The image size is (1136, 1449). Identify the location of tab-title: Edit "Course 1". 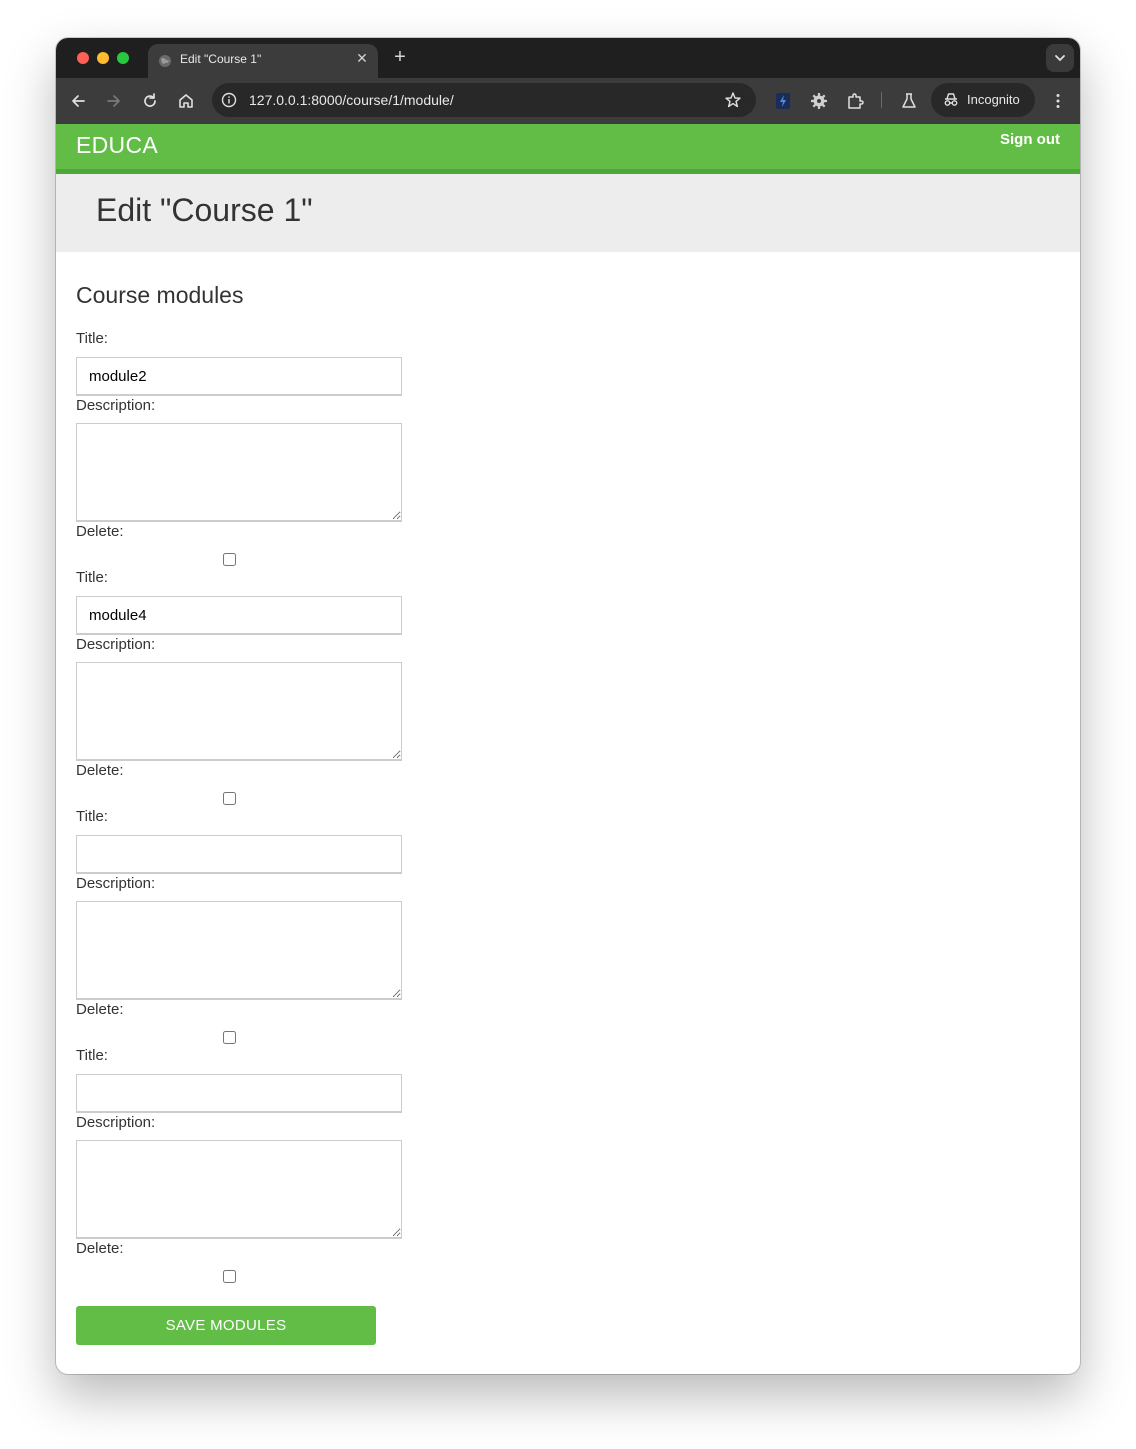
(221, 59).